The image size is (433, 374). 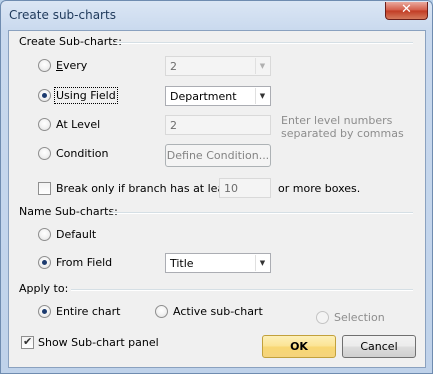 I want to click on default-name-label: Default, so click(x=76, y=234).